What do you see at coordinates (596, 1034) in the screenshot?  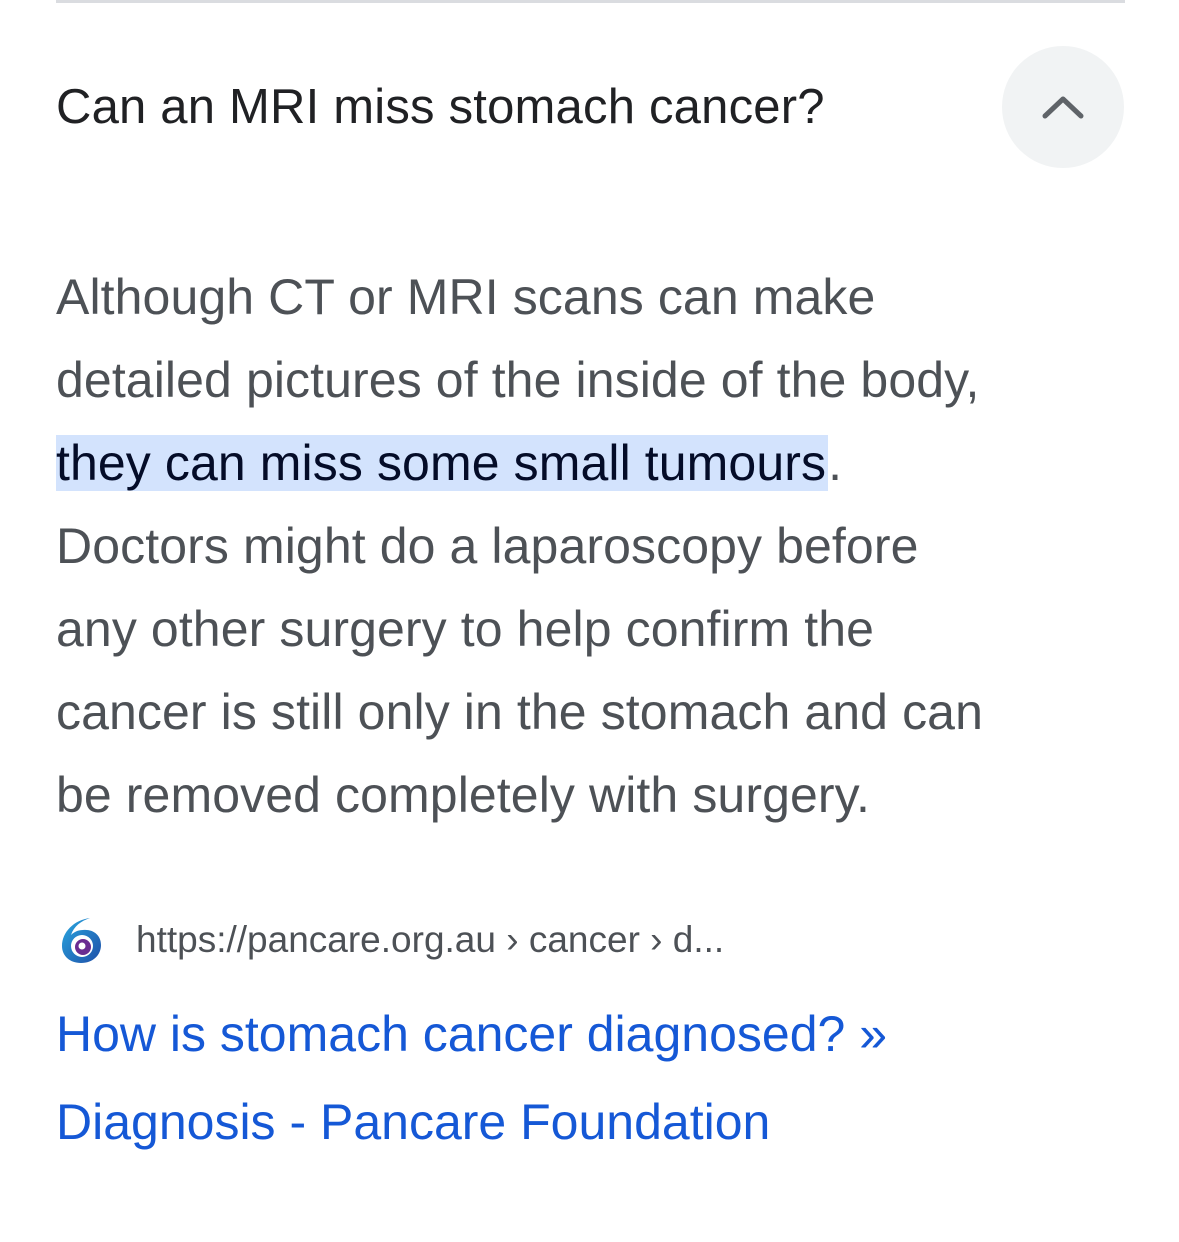 I see `result-title-line: How is stomach cancer diagnosed? »` at bounding box center [596, 1034].